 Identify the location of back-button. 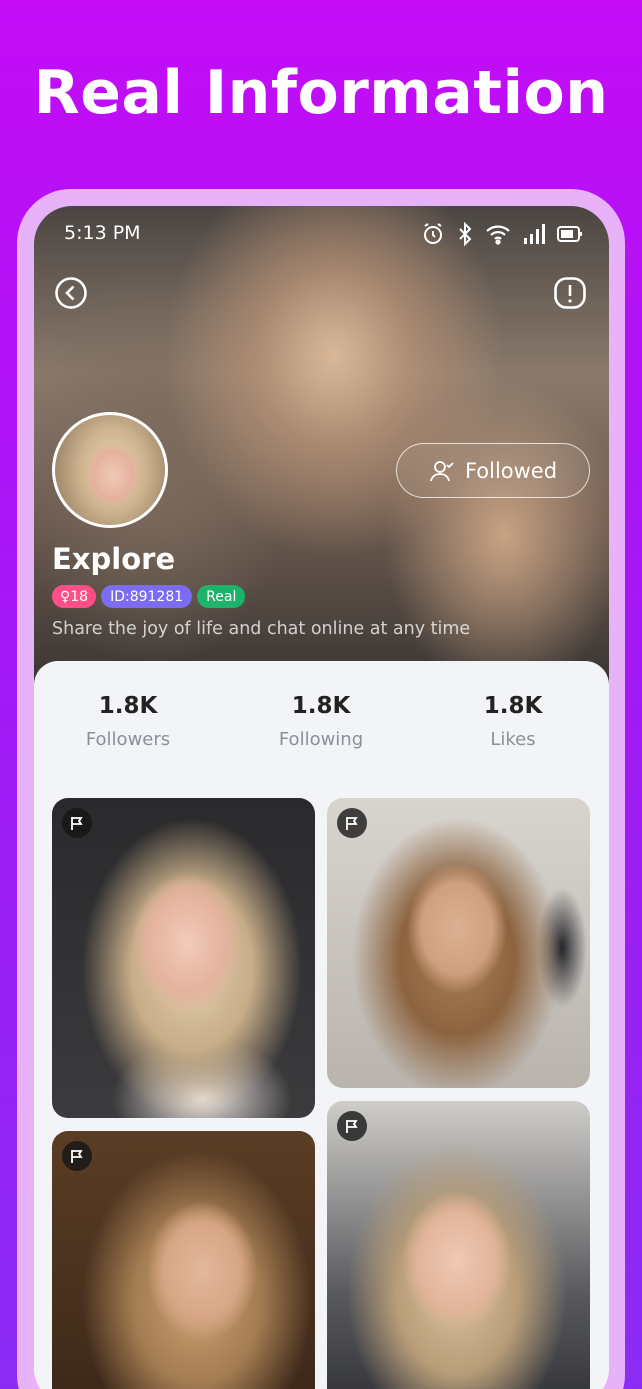
(71, 293).